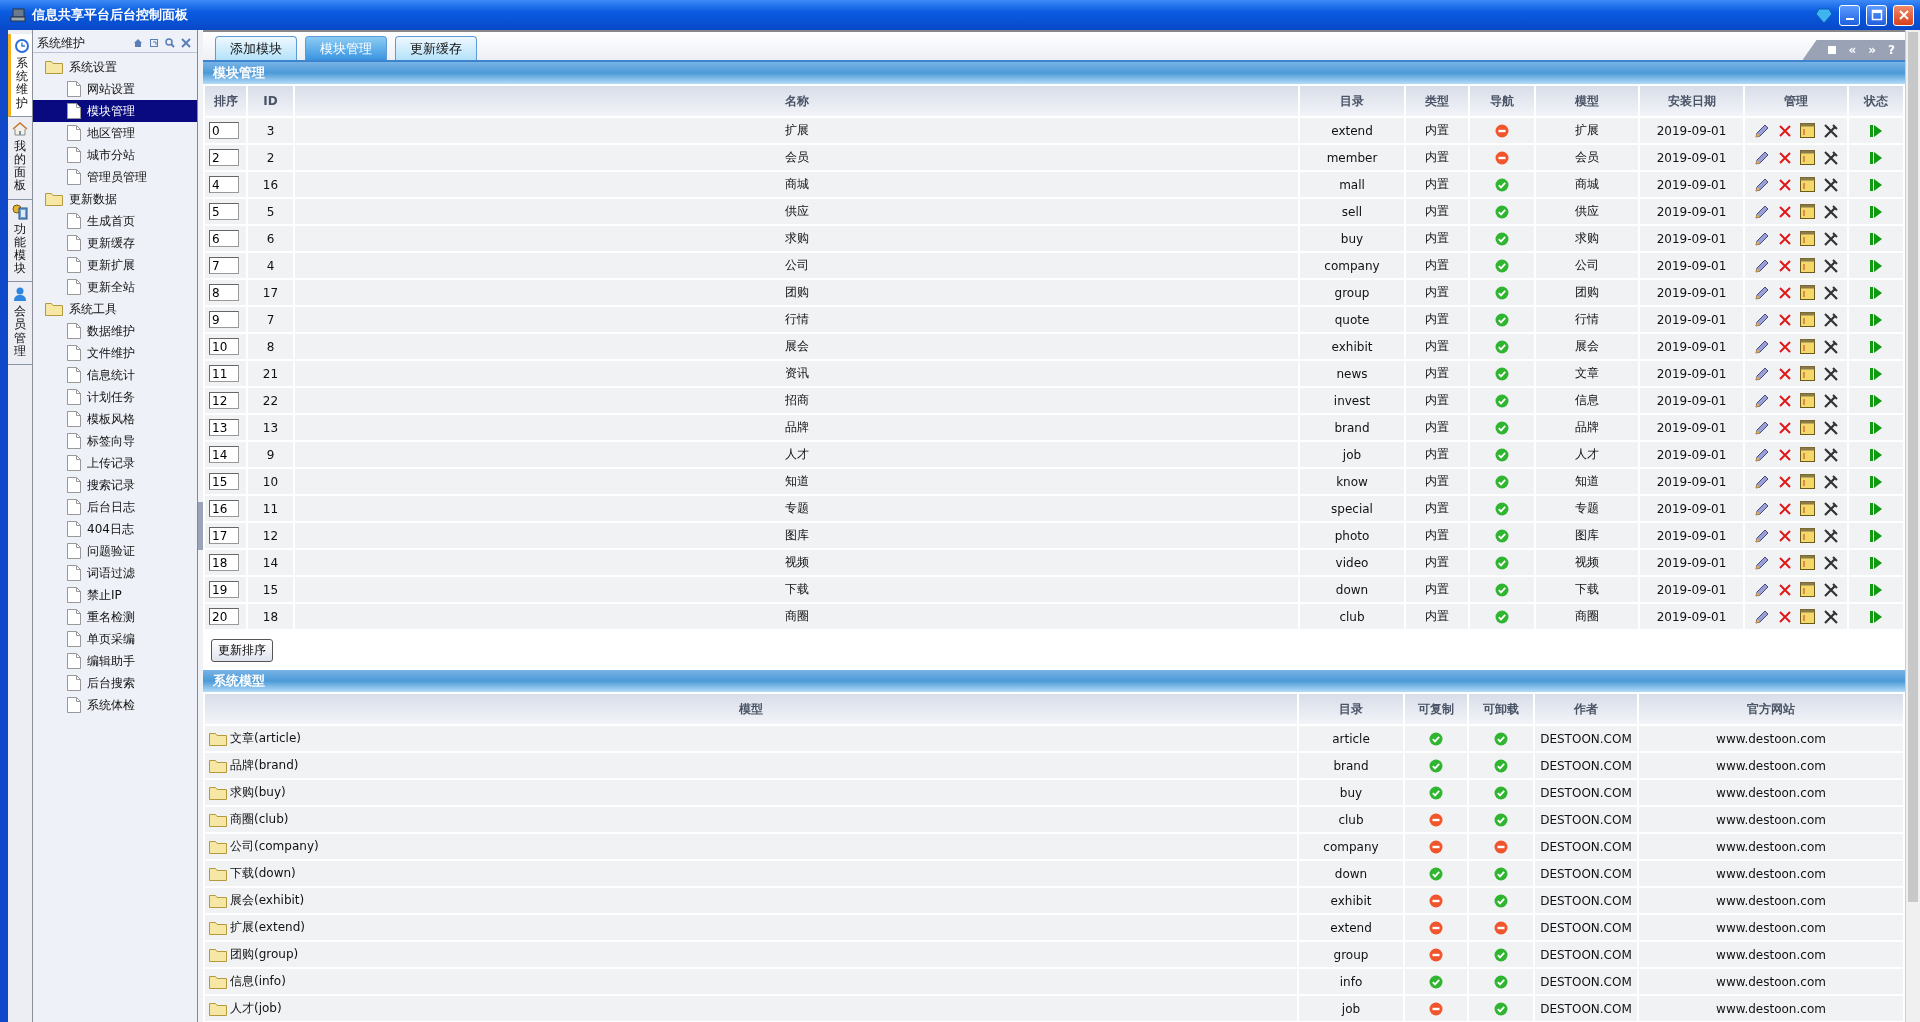 This screenshot has height=1022, width=1920. What do you see at coordinates (115, 243) in the screenshot?
I see `tree-item: 更新缓存` at bounding box center [115, 243].